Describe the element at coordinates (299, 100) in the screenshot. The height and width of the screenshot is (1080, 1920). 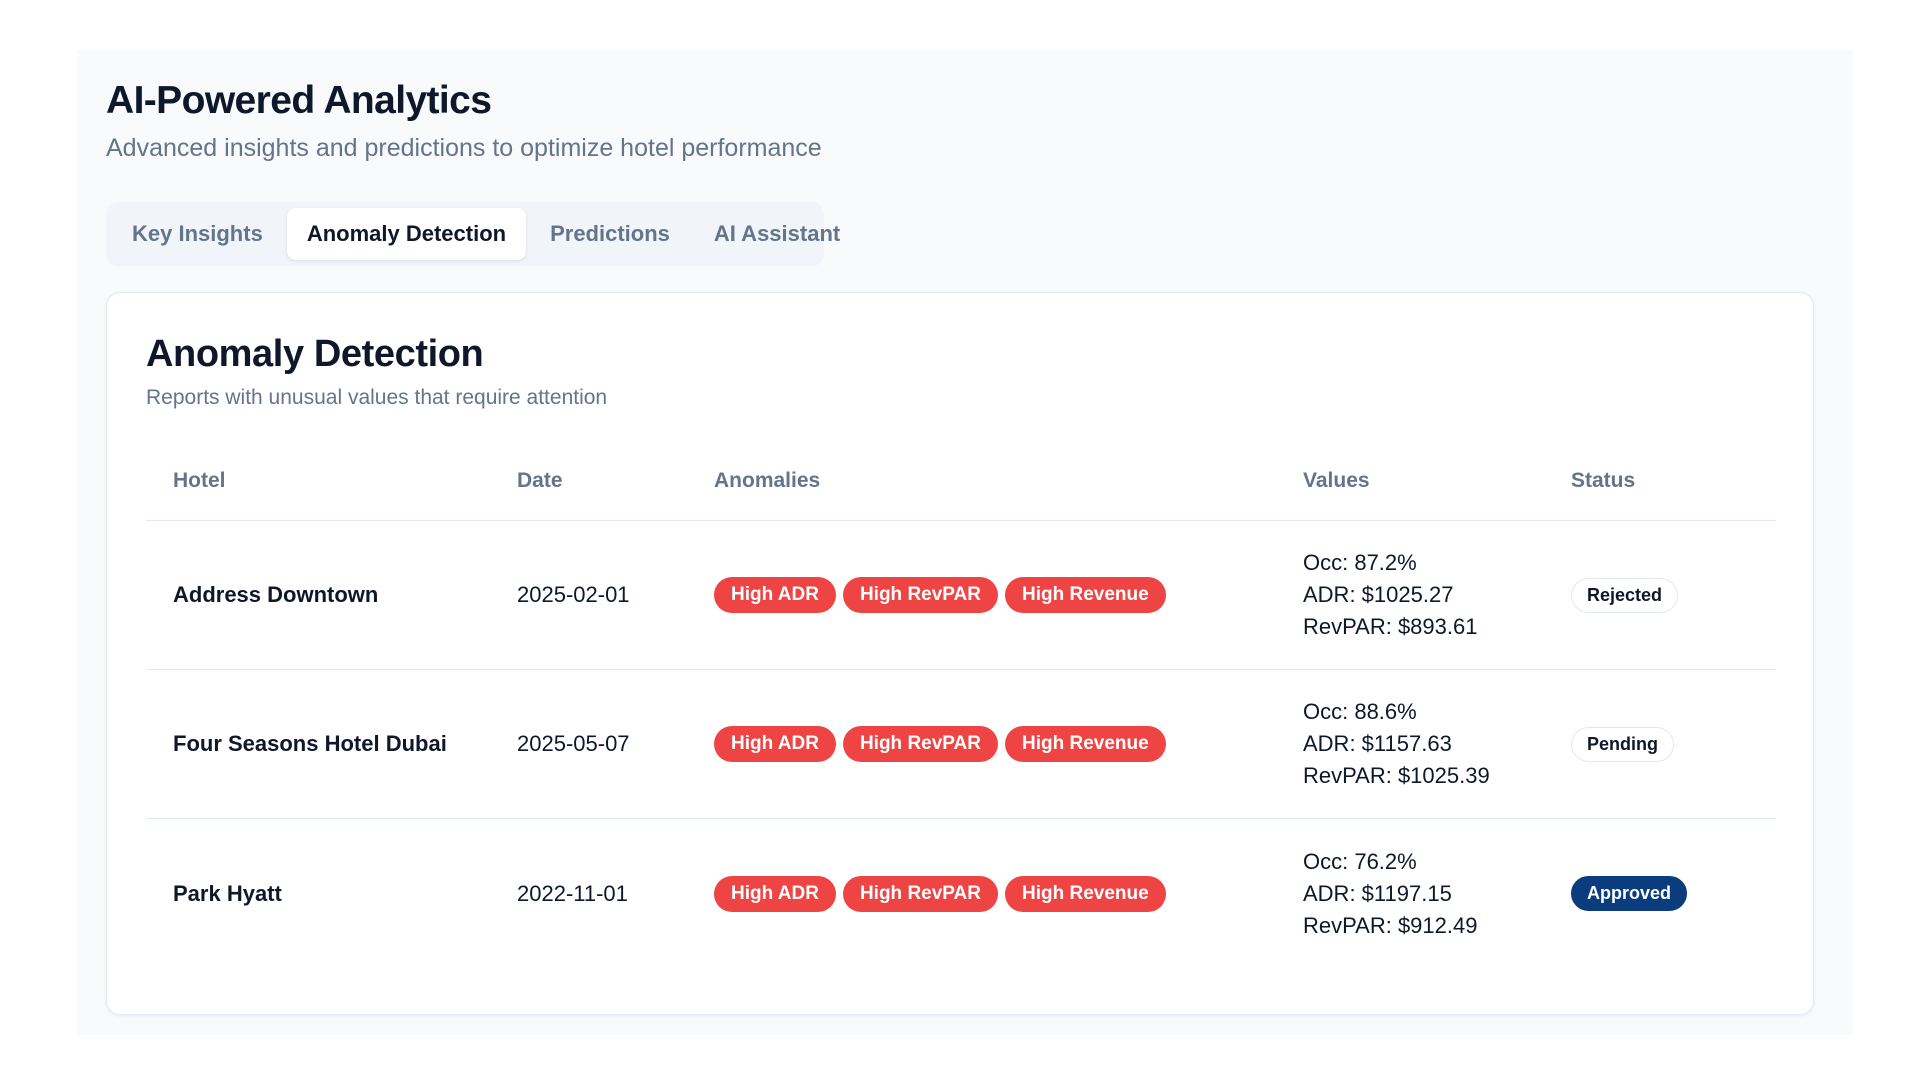
I see `page-title: AI-Powered Analytics` at that location.